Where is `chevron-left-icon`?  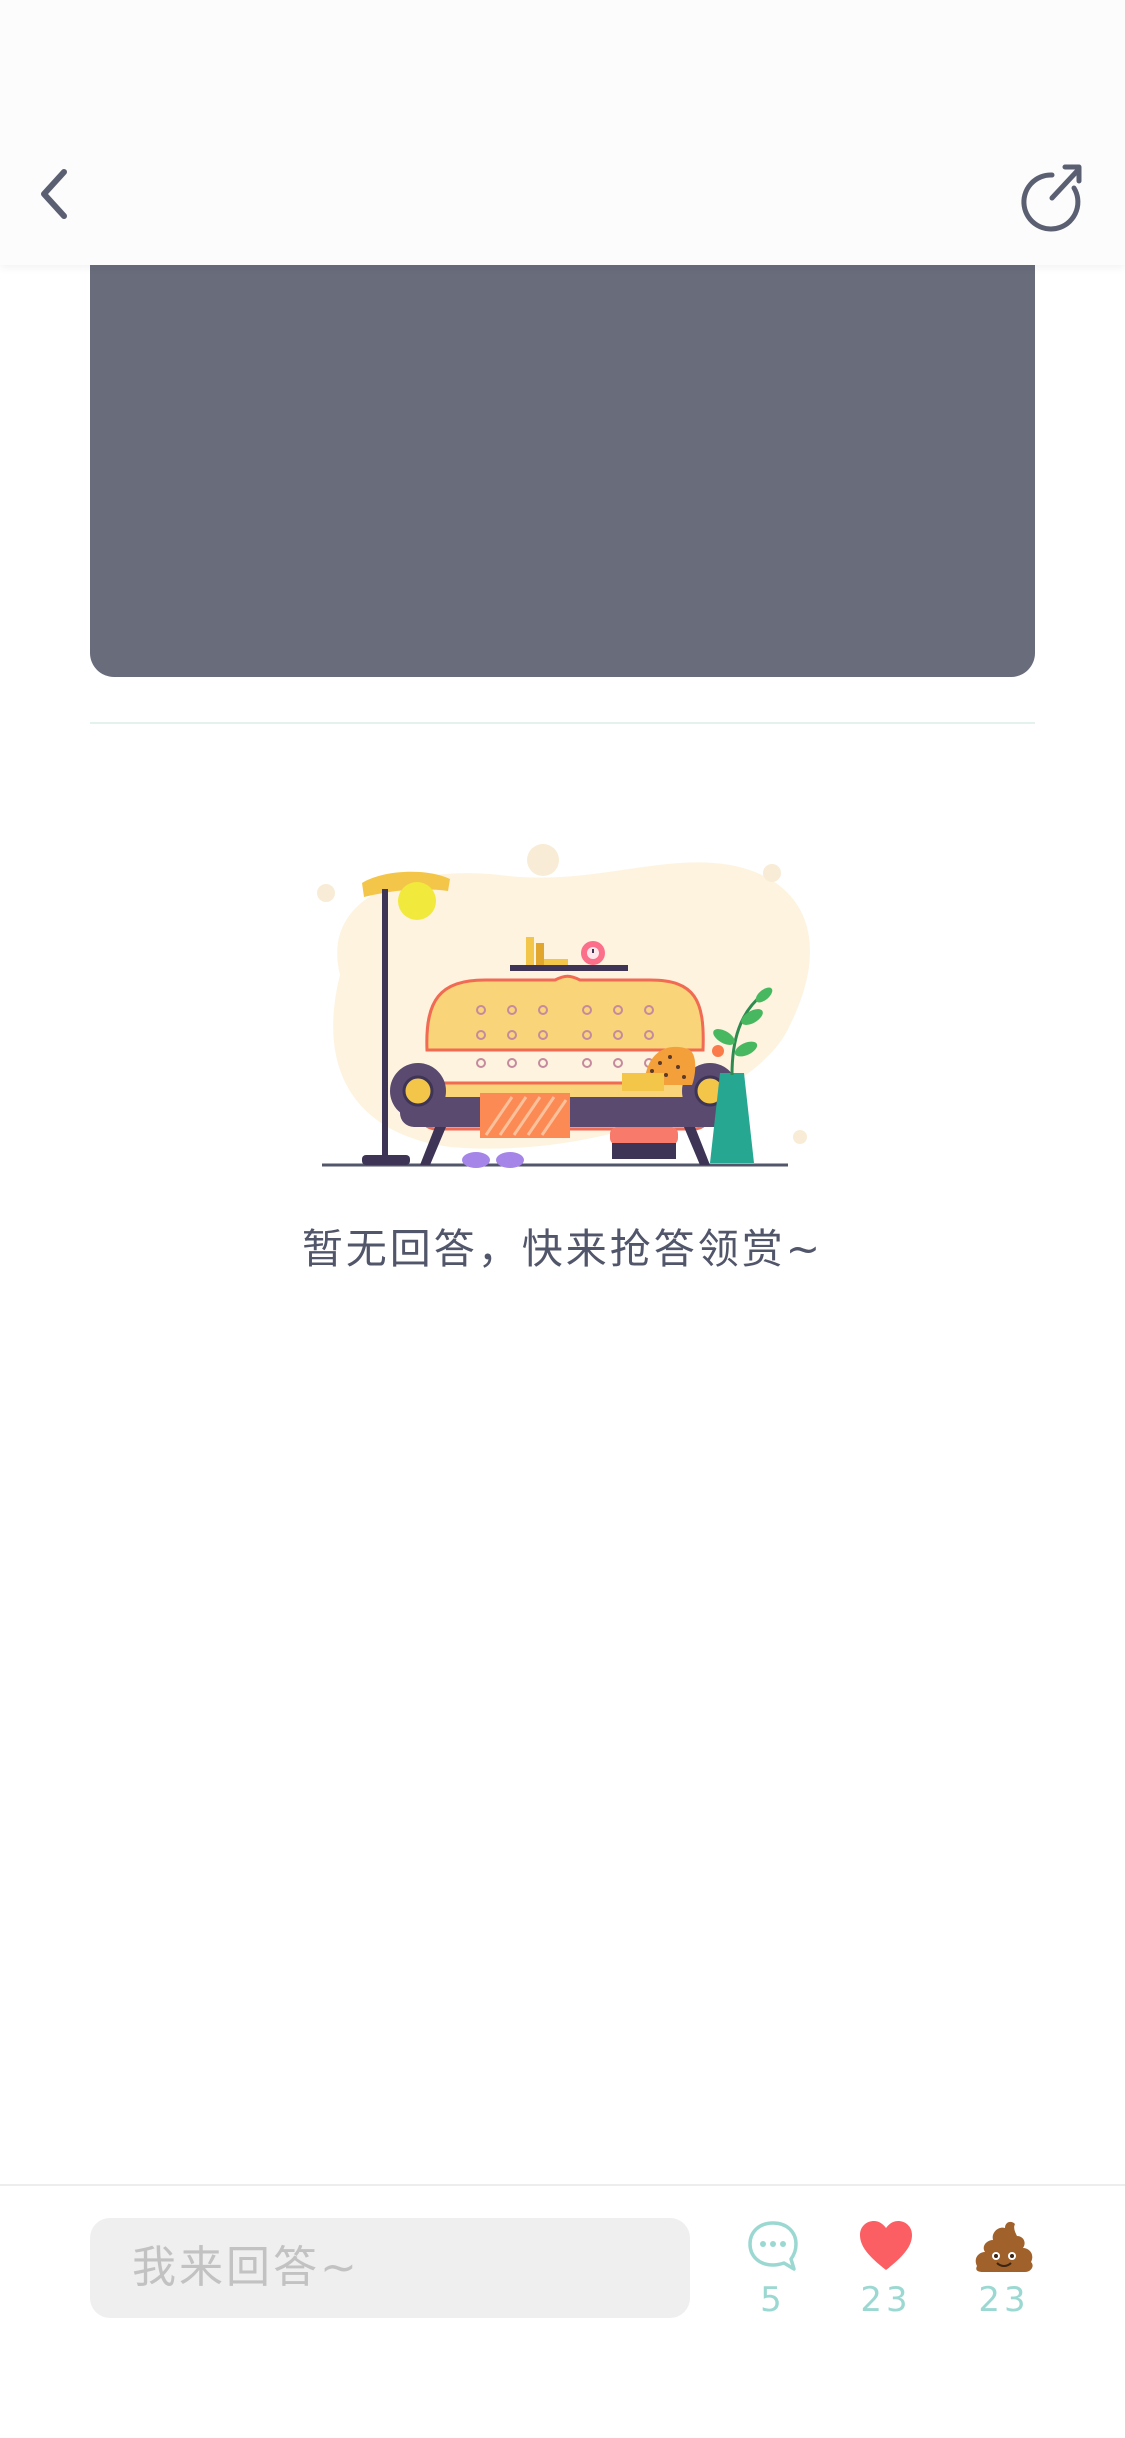
chevron-left-icon is located at coordinates (54, 194).